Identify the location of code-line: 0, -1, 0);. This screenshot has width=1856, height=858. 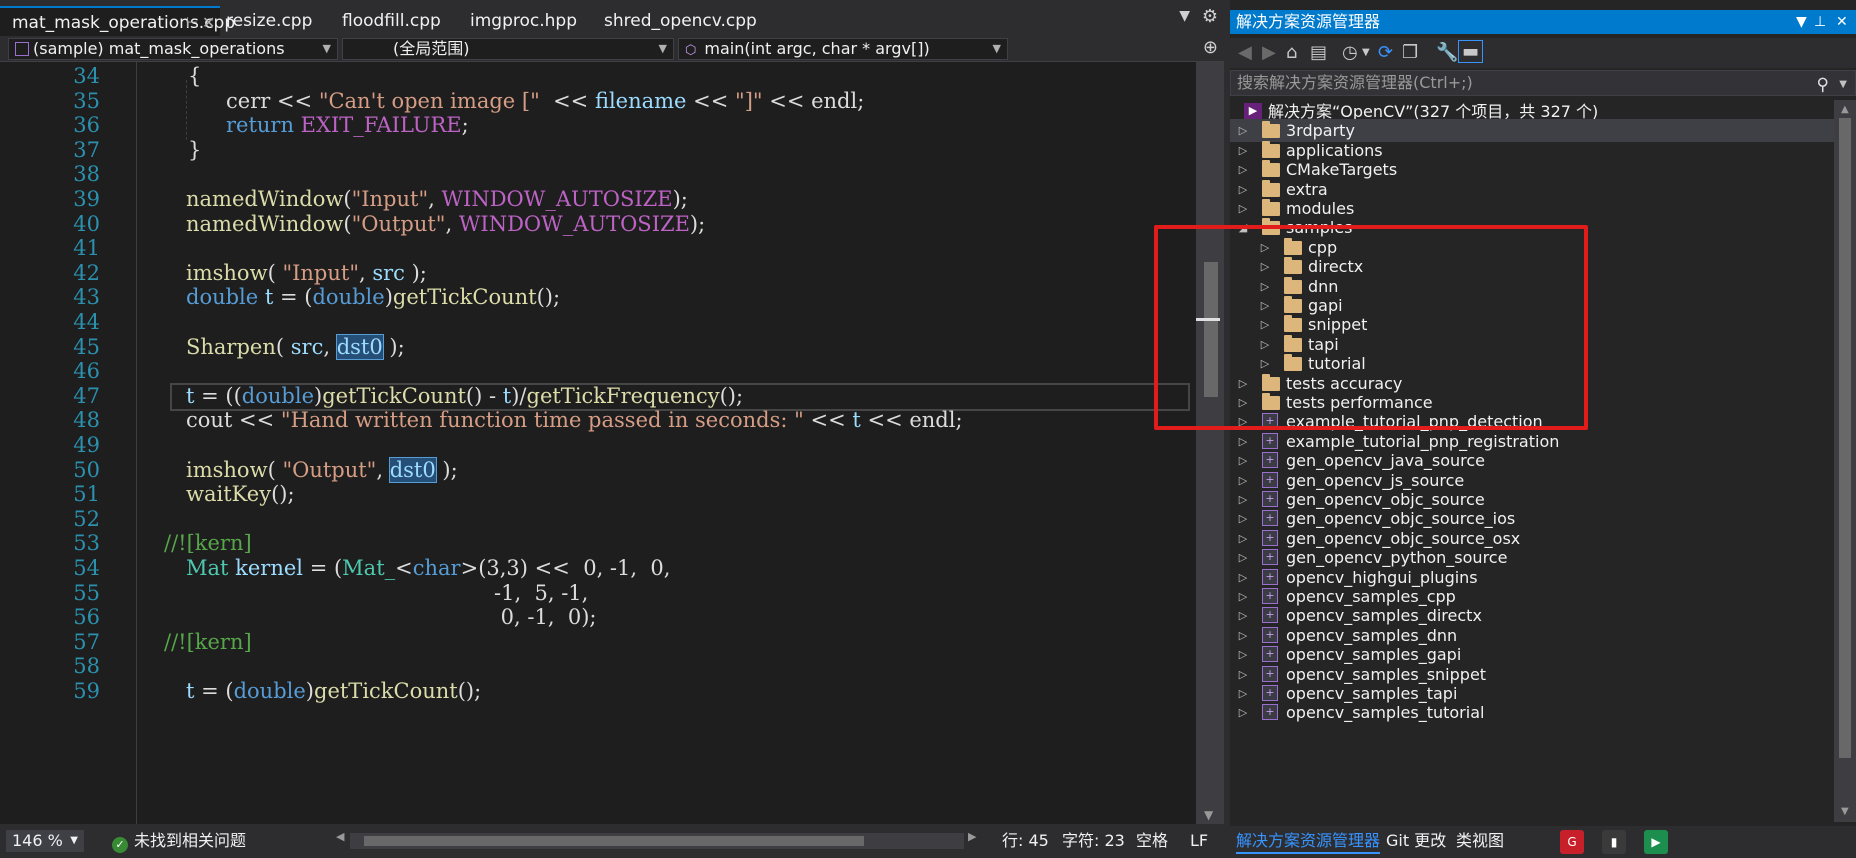
(545, 617).